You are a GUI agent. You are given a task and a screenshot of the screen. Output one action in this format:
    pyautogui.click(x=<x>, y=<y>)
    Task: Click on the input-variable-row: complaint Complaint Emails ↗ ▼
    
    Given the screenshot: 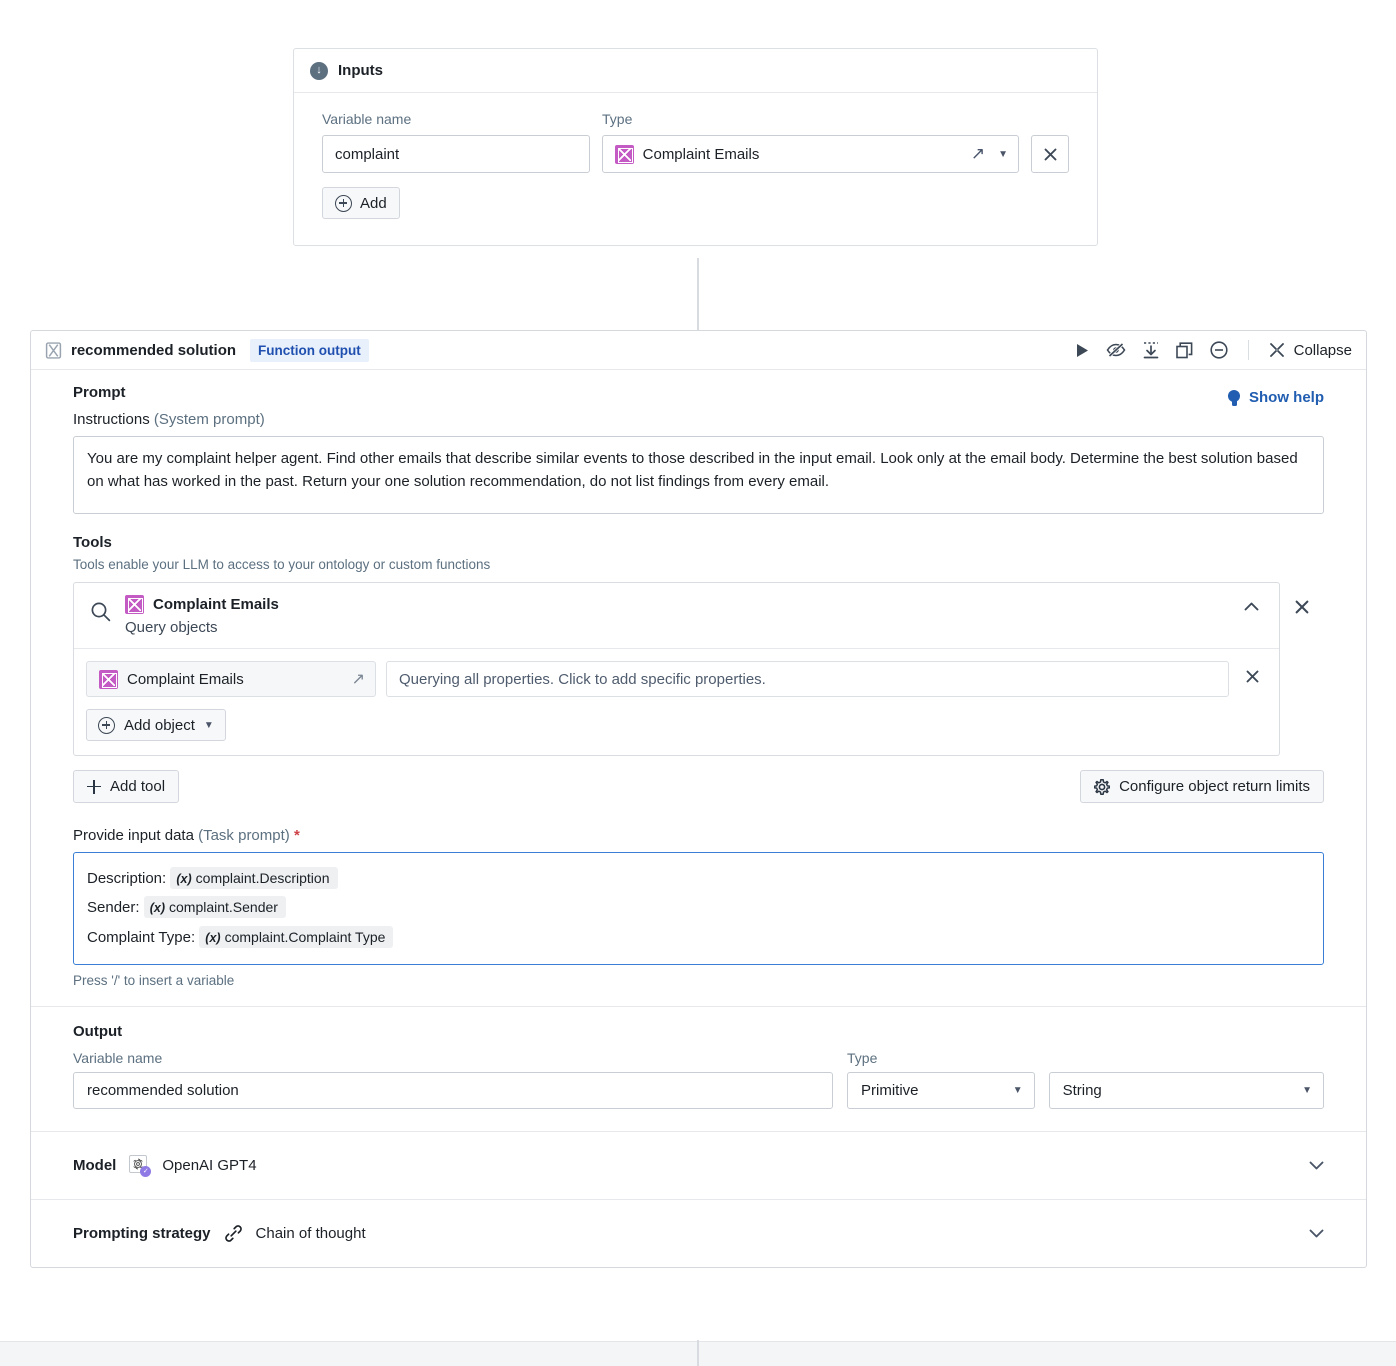 What is the action you would take?
    pyautogui.click(x=695, y=154)
    